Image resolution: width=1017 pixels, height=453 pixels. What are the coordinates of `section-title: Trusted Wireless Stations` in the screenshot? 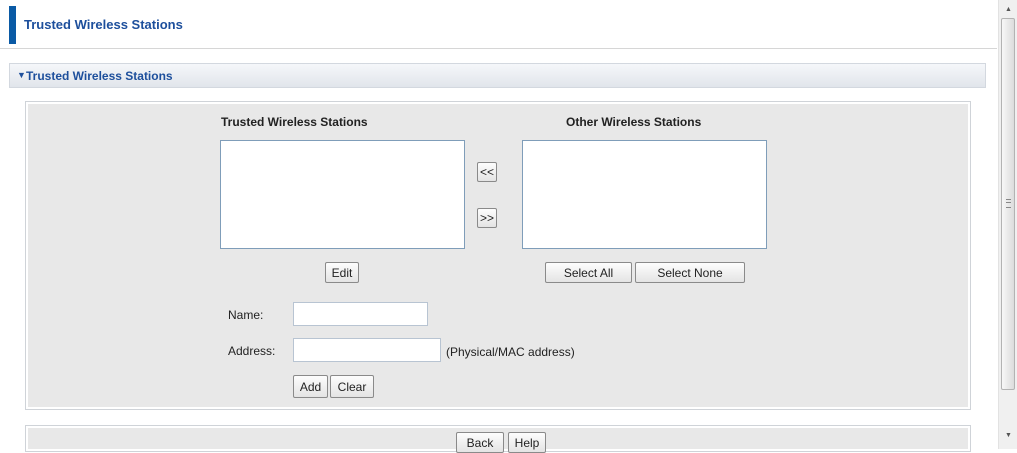 It's located at (99, 76).